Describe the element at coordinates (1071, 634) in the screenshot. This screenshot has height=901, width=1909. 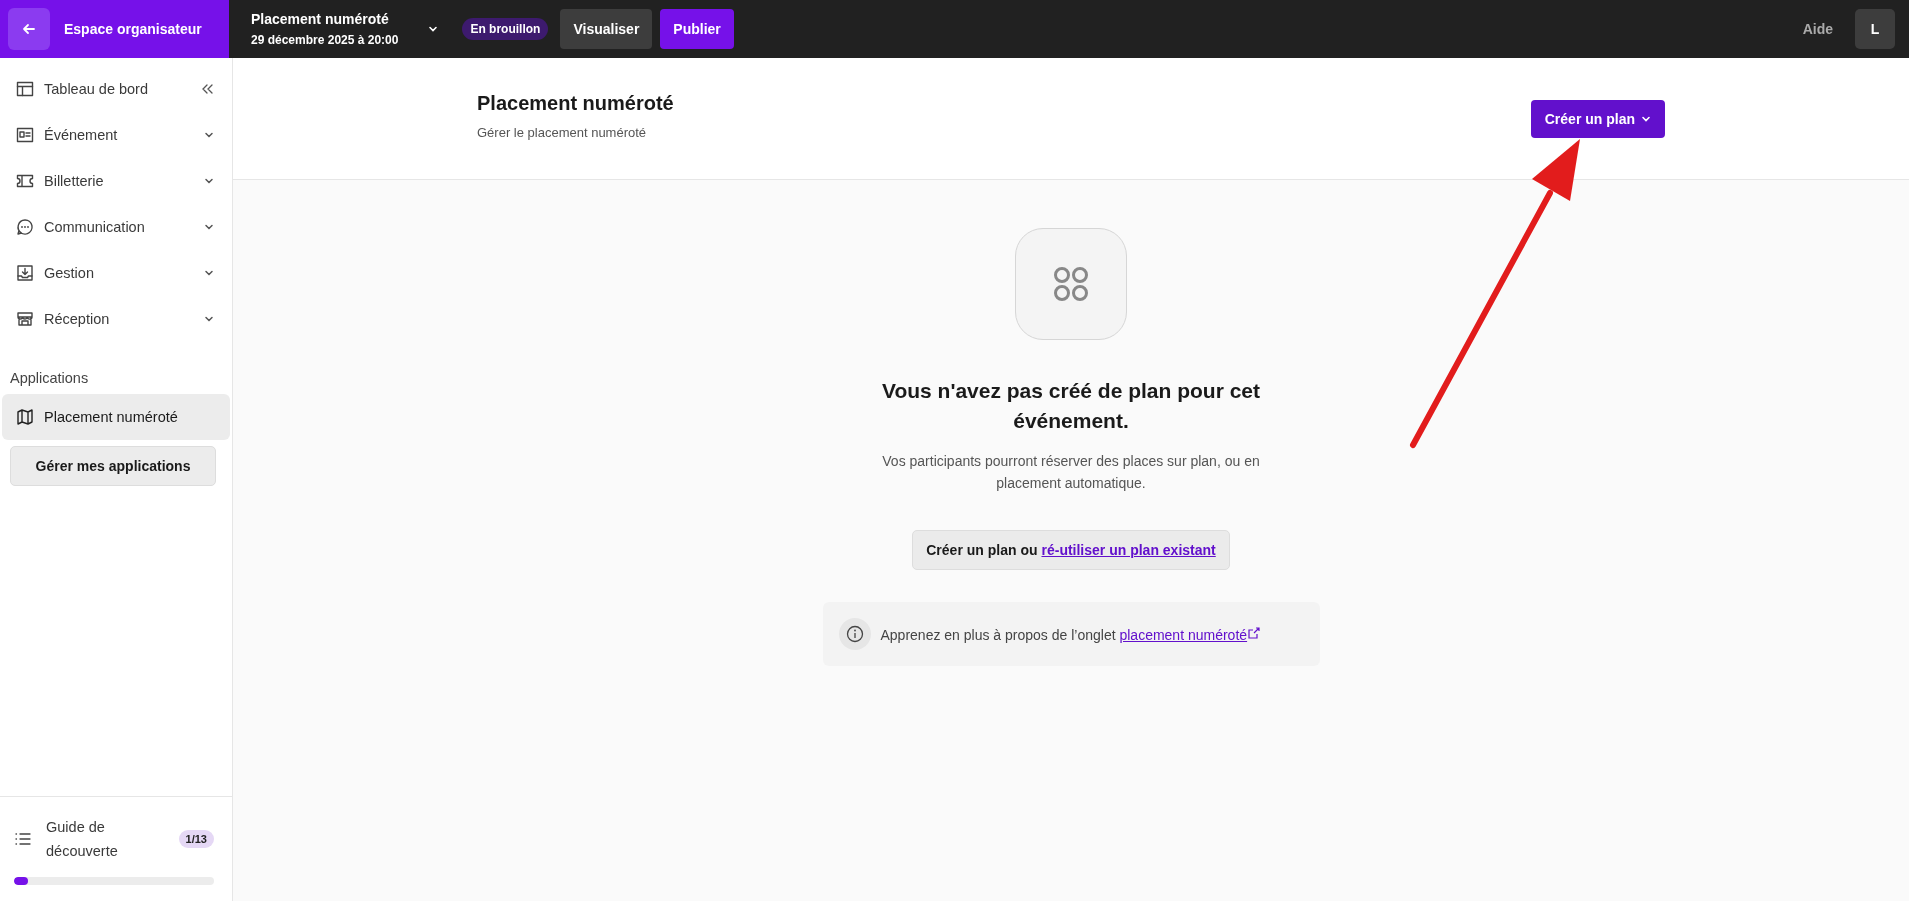
I see `info-text: Apprenez en plus à propos de l’onglet placement numéroté` at that location.